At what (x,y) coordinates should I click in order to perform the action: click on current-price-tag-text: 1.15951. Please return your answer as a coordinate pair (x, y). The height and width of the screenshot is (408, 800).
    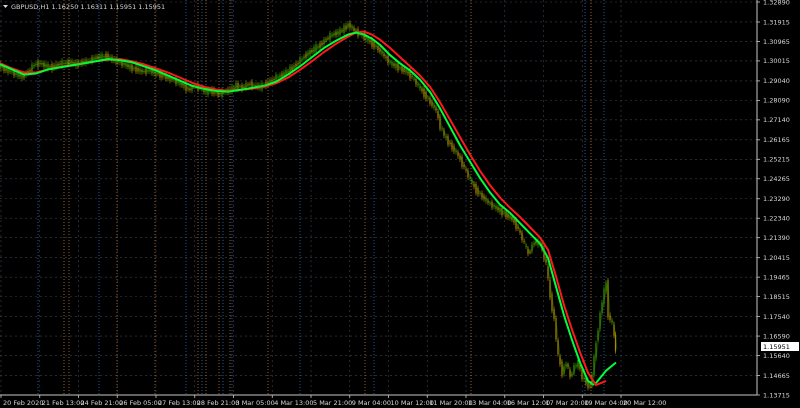
    Looking at the image, I should click on (776, 347).